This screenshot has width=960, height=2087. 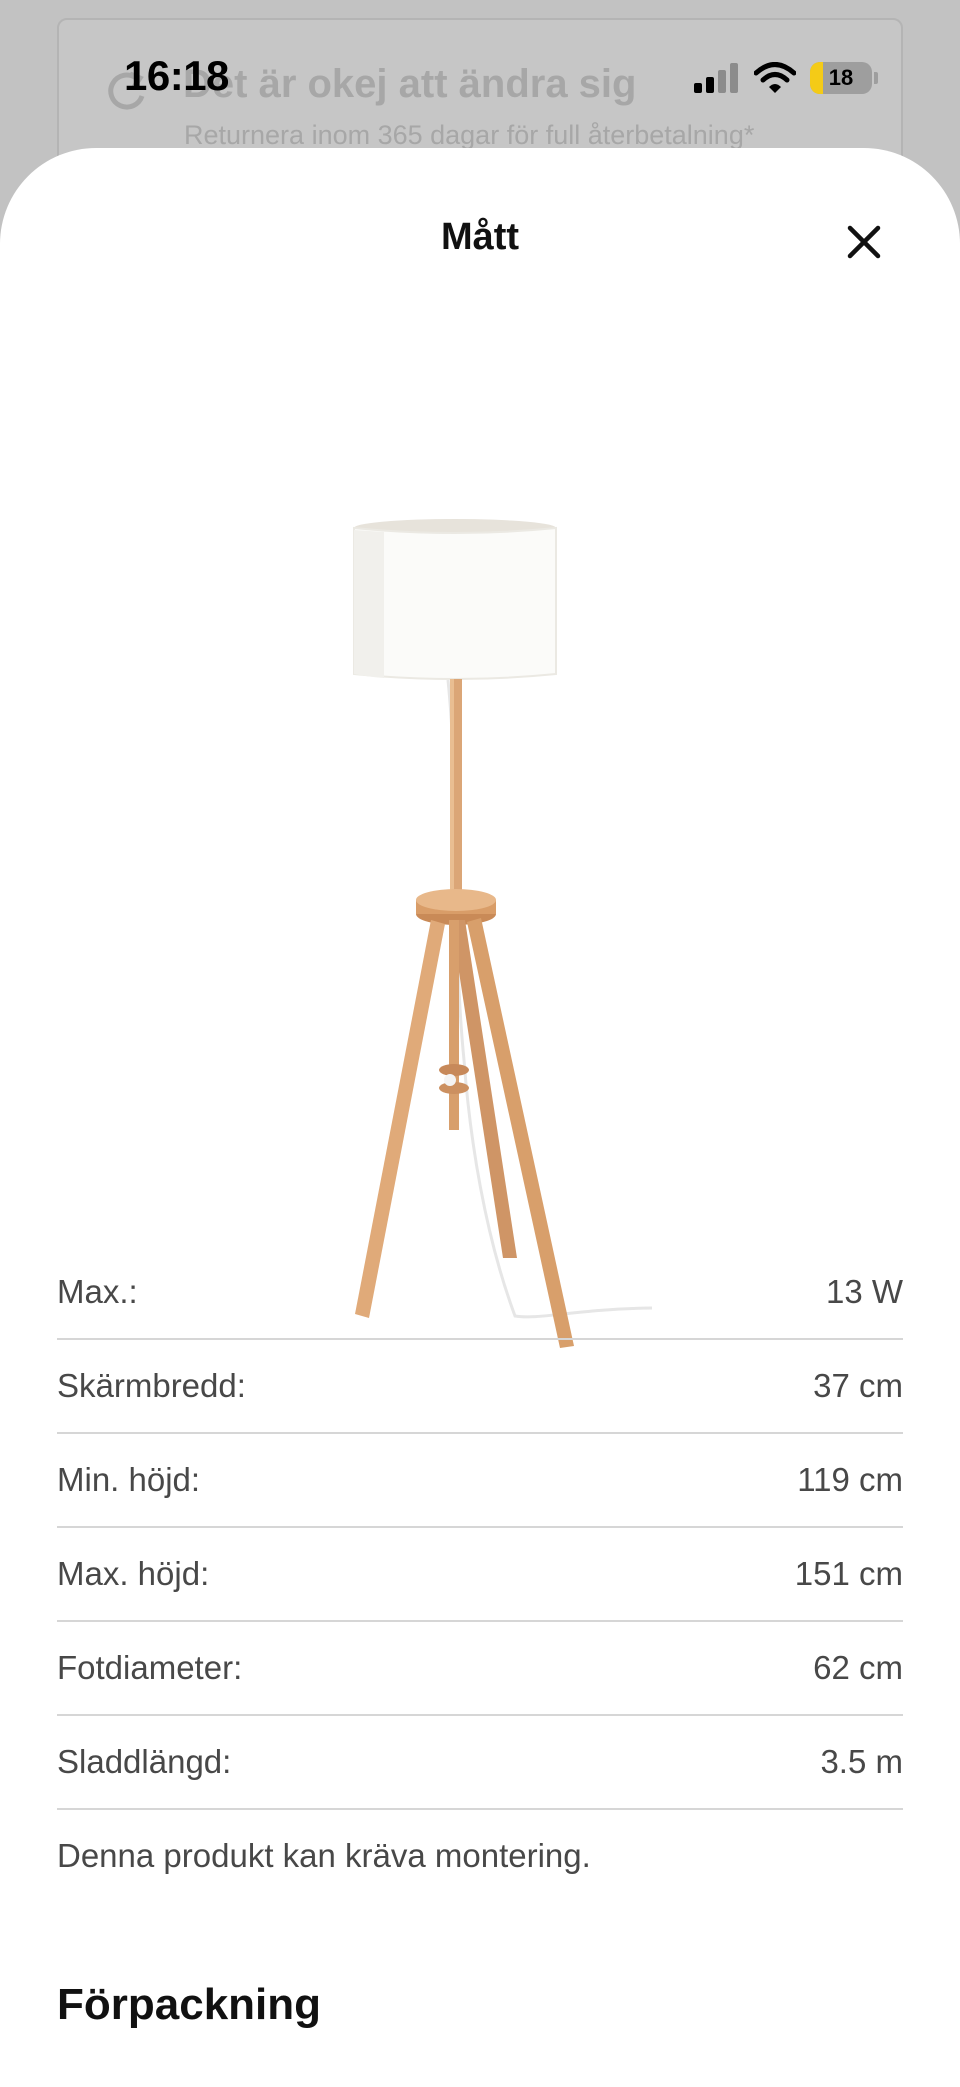 What do you see at coordinates (133, 1573) in the screenshot?
I see `spec-label: Max. höjd:` at bounding box center [133, 1573].